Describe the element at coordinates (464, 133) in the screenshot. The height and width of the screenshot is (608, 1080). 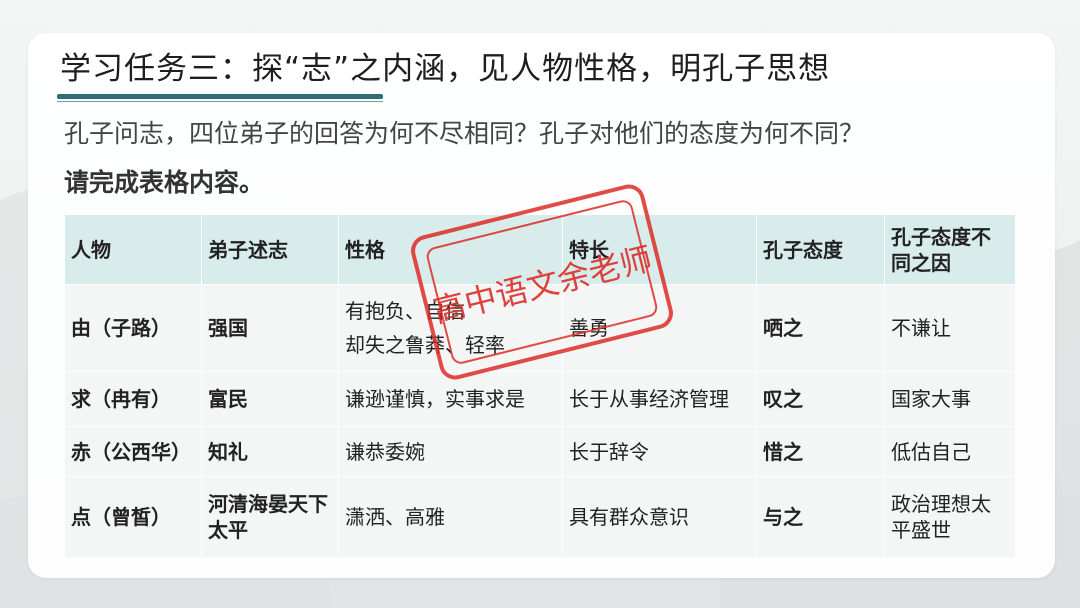
I see `question-text: 孔子问志，四位弟子的回答为何不尽相同？孔子对他们的态度为何不同？` at that location.